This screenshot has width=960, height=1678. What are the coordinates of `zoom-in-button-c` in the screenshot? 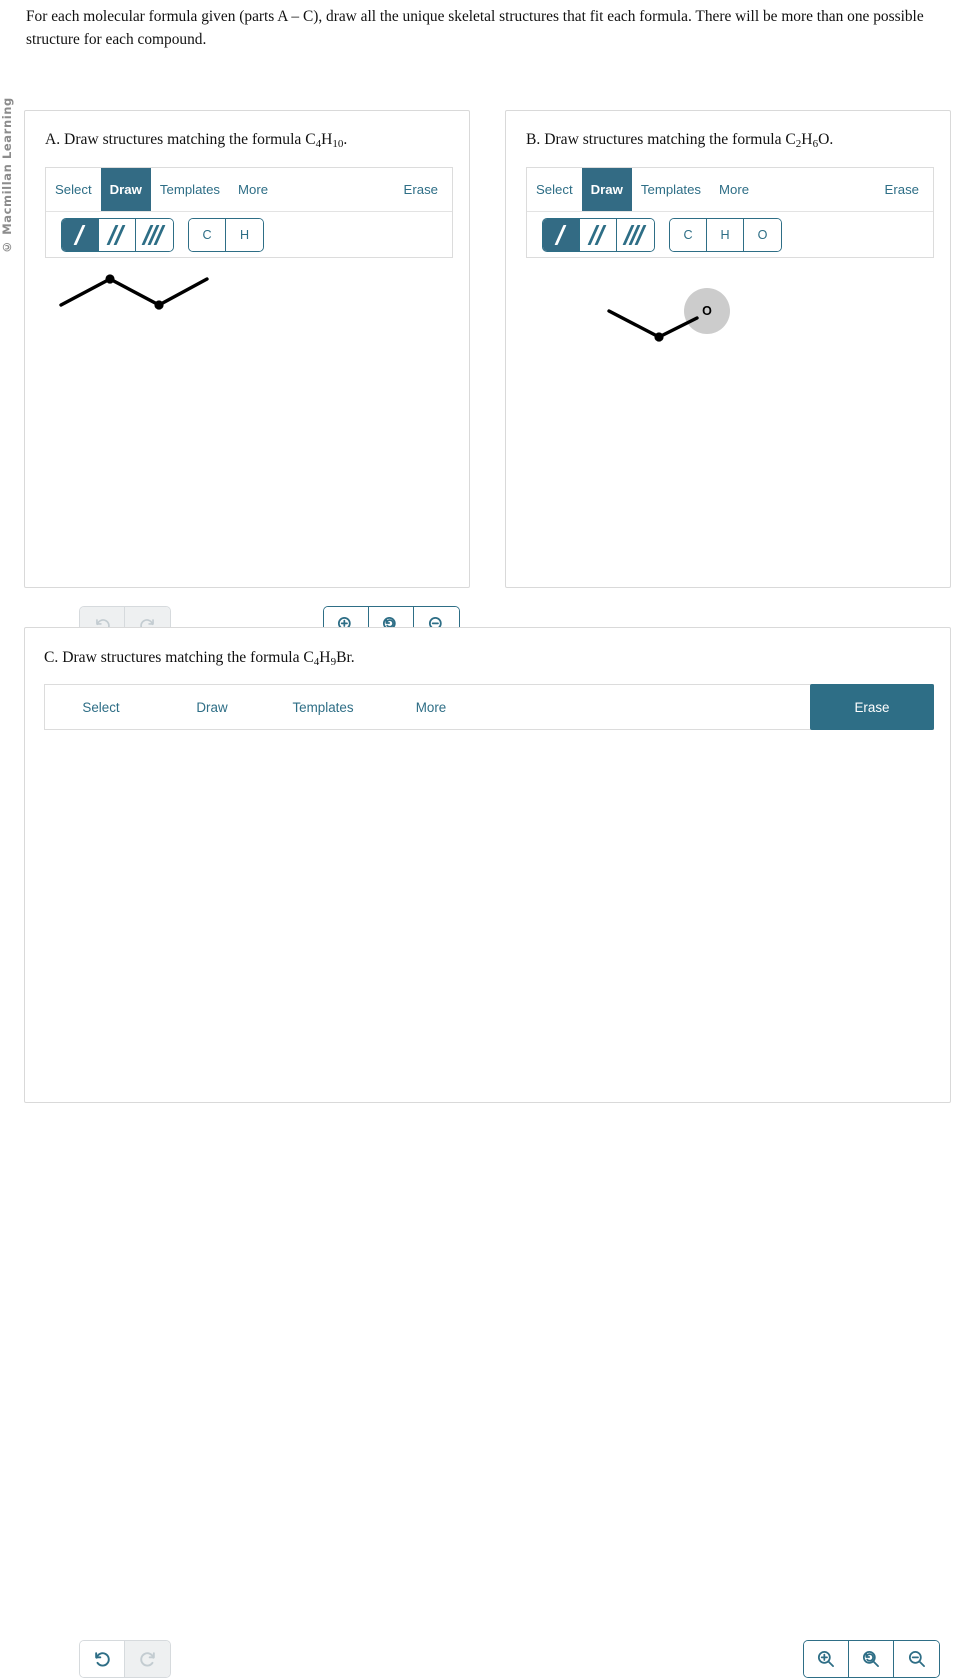 It's located at (826, 1659).